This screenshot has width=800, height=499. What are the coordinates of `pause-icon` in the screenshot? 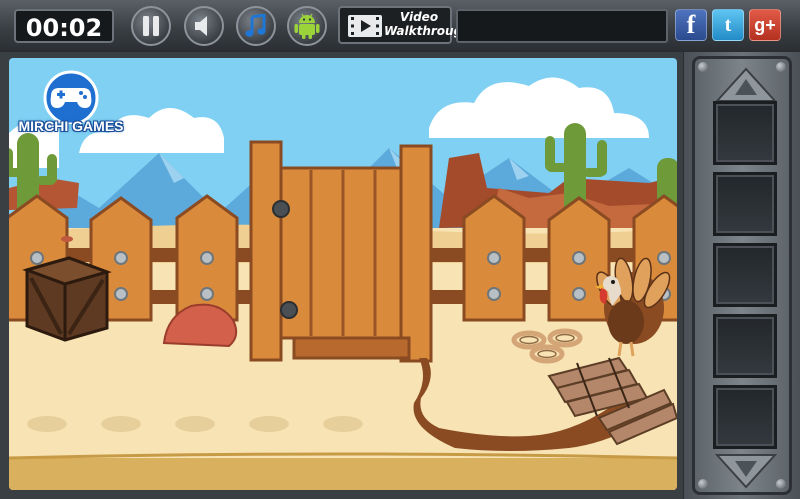 It's located at (151, 26).